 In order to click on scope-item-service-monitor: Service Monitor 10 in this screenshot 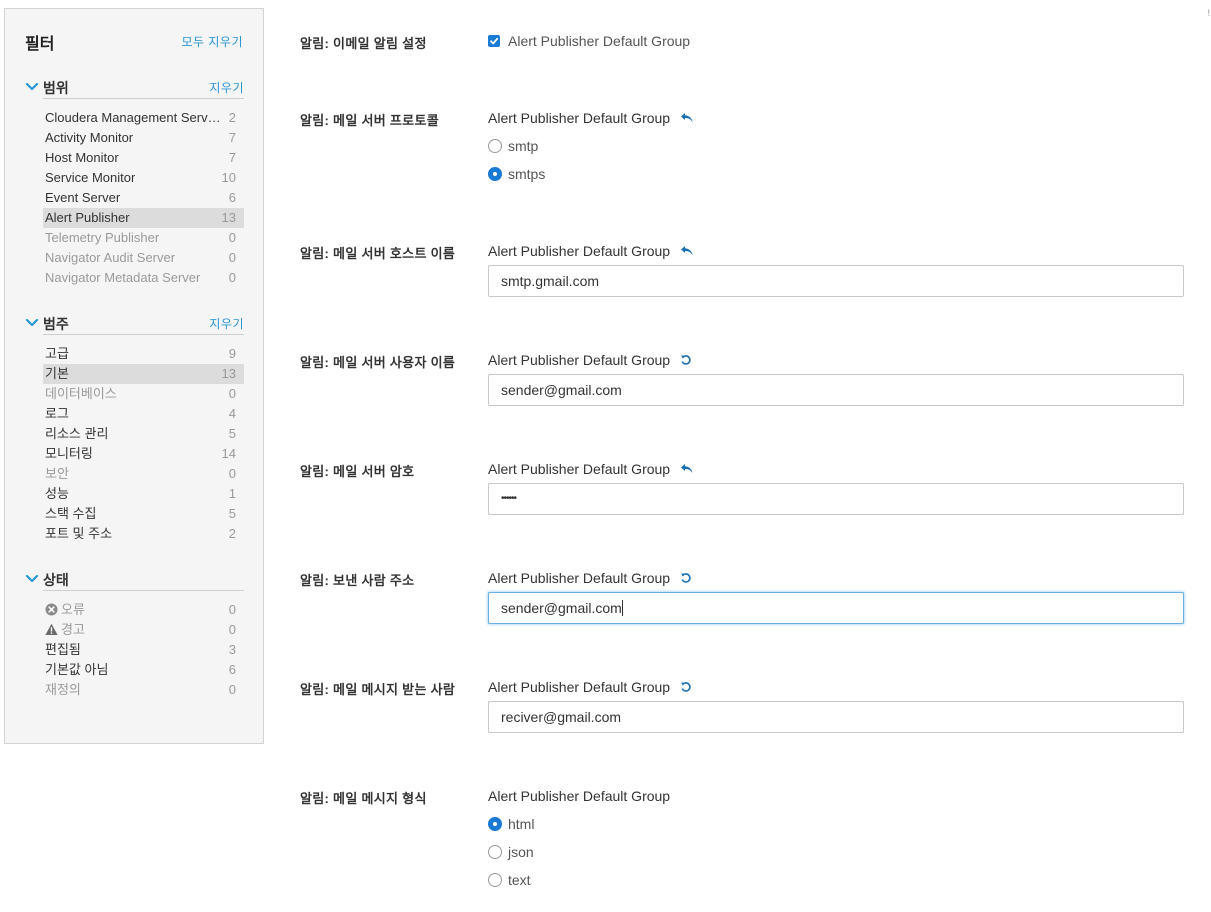, I will do `click(143, 178)`.